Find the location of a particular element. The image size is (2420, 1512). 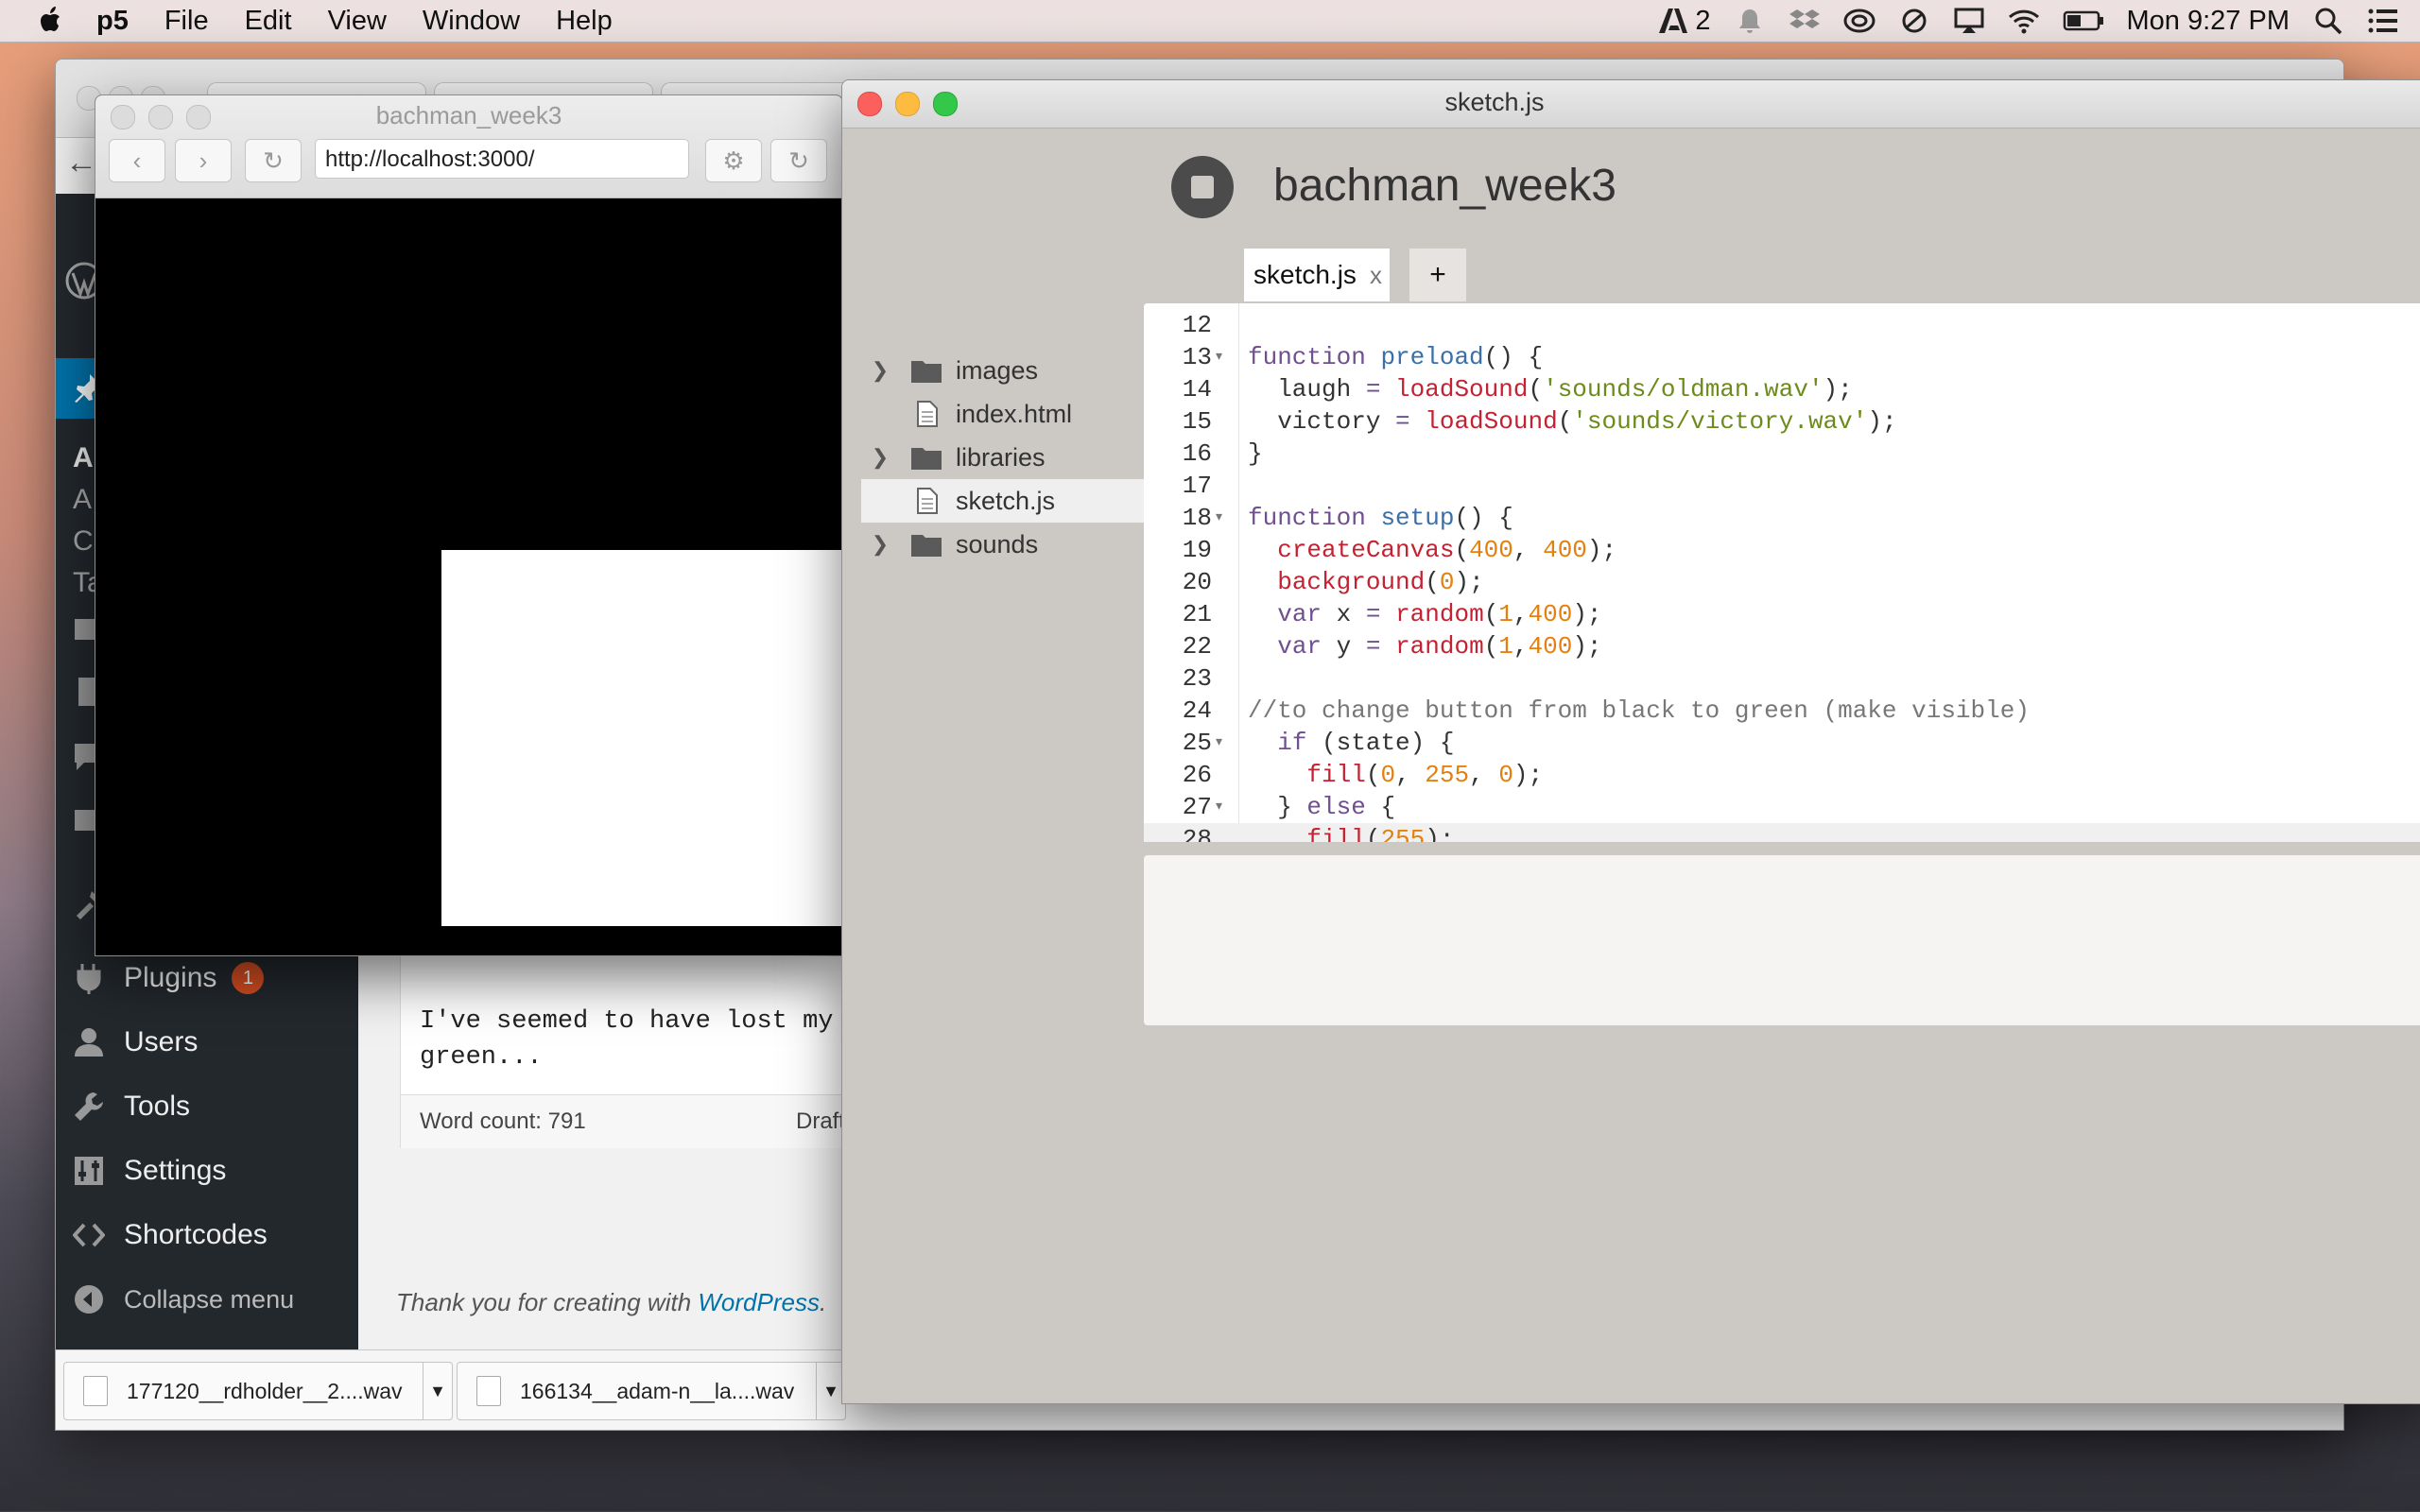

menu-file: File is located at coordinates (186, 21).